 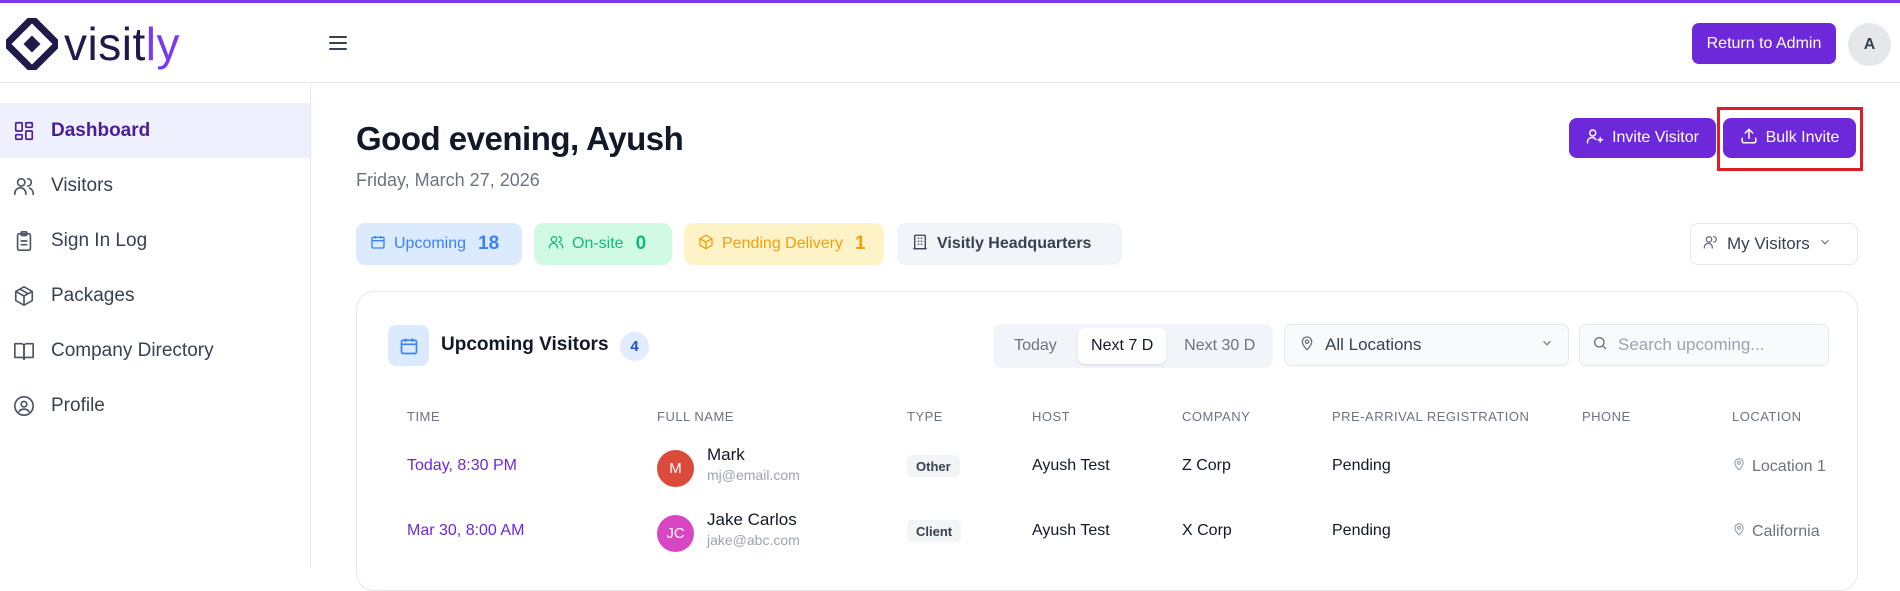 What do you see at coordinates (155, 295) in the screenshot?
I see `sidebar-item-packages: Packages` at bounding box center [155, 295].